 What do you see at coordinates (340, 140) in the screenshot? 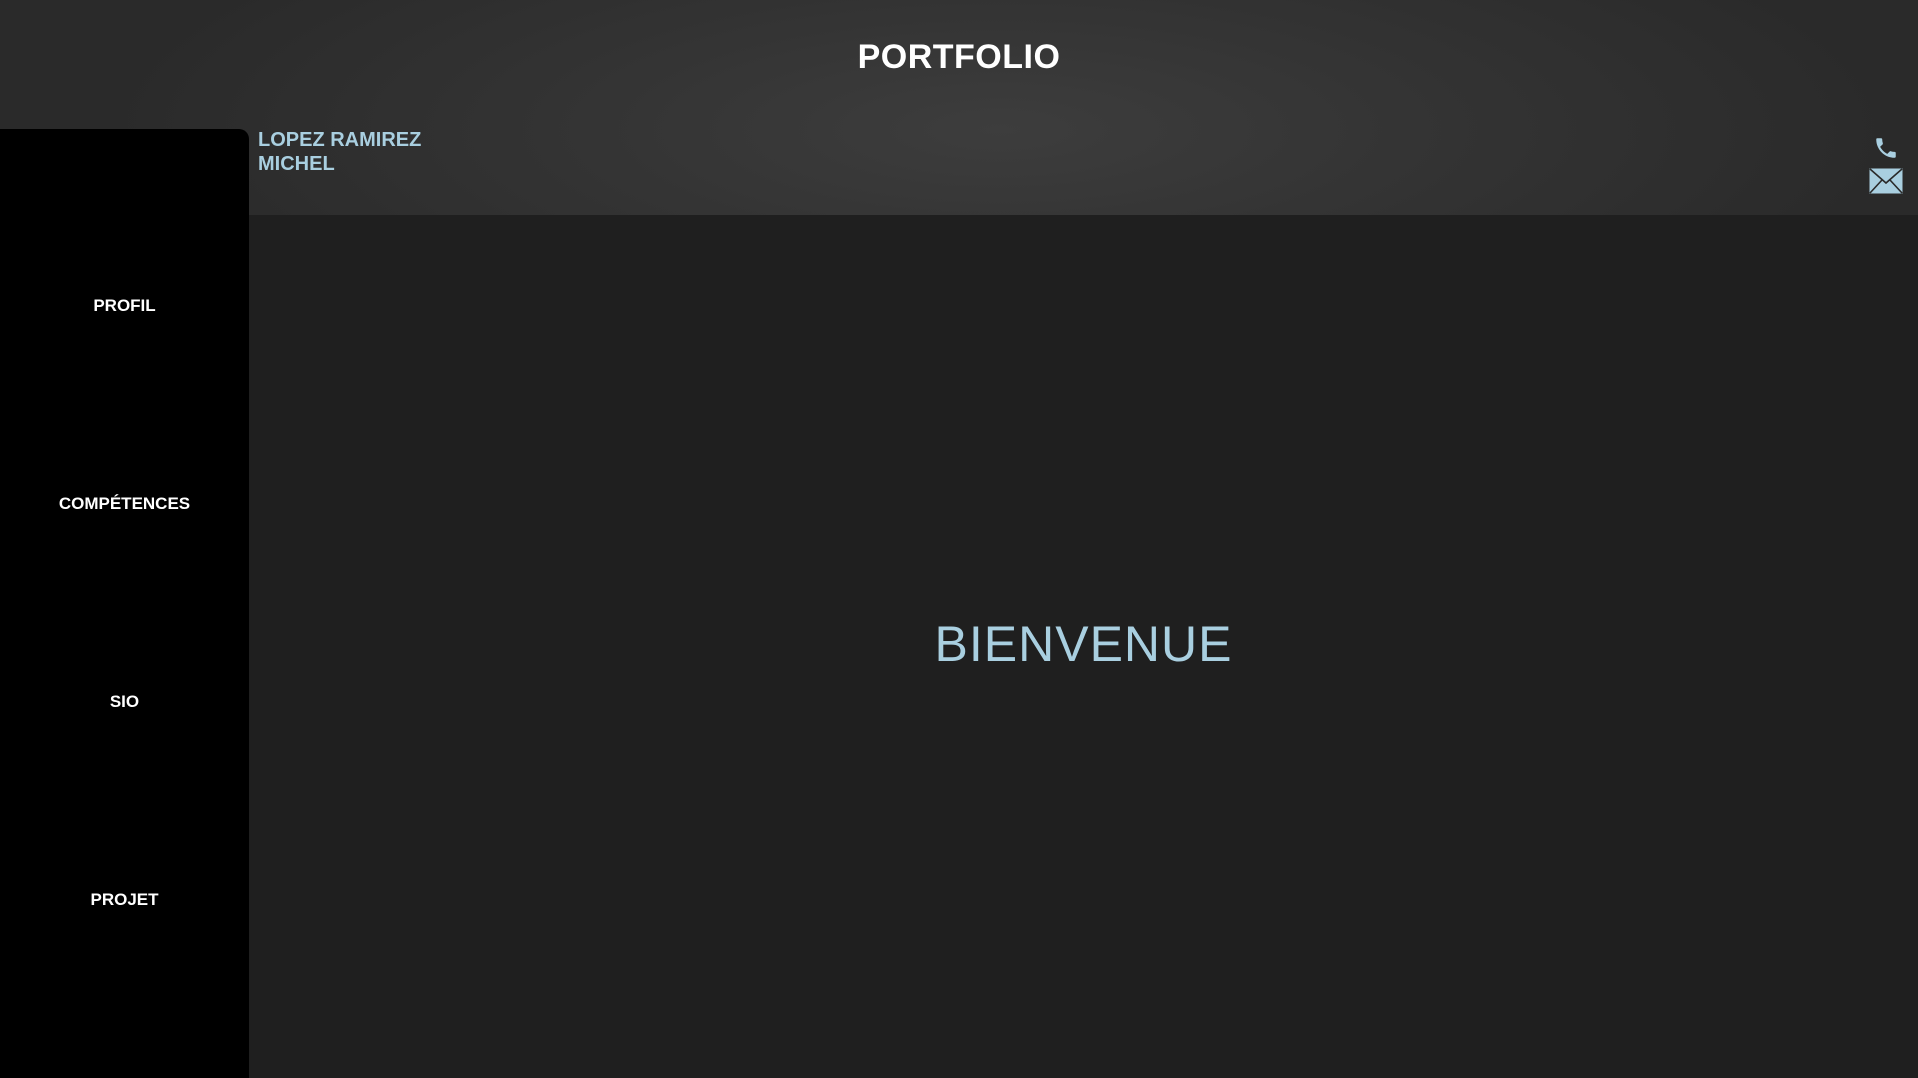
I see `owner-last-name: LOPEZ RAMIREZ` at bounding box center [340, 140].